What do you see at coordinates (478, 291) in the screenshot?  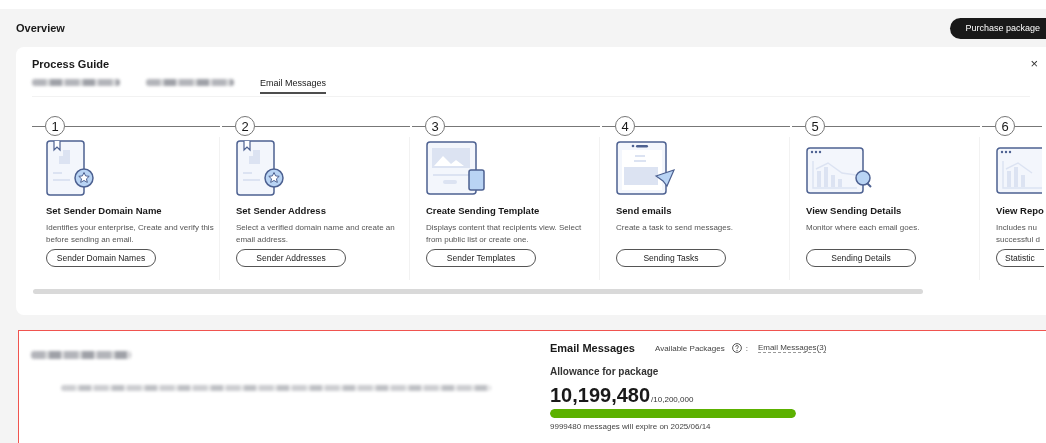 I see `horizontal-scrollbar` at bounding box center [478, 291].